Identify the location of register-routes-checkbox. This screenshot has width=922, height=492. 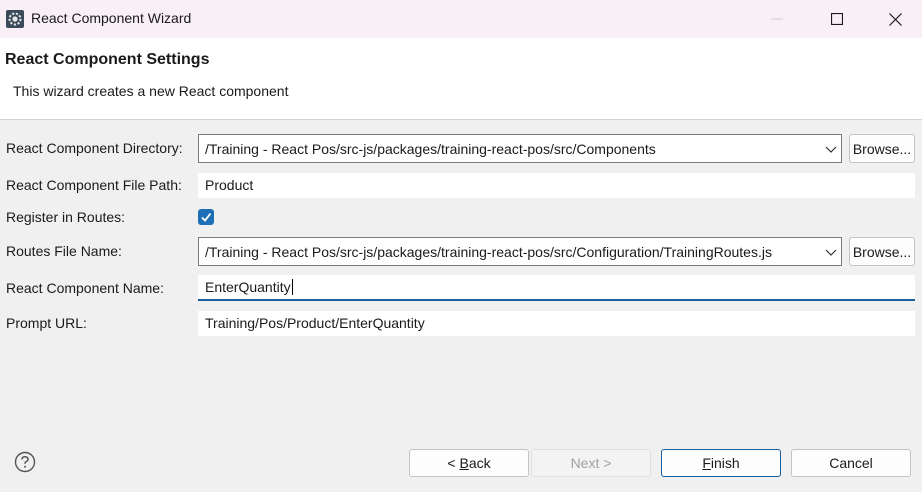
(206, 217).